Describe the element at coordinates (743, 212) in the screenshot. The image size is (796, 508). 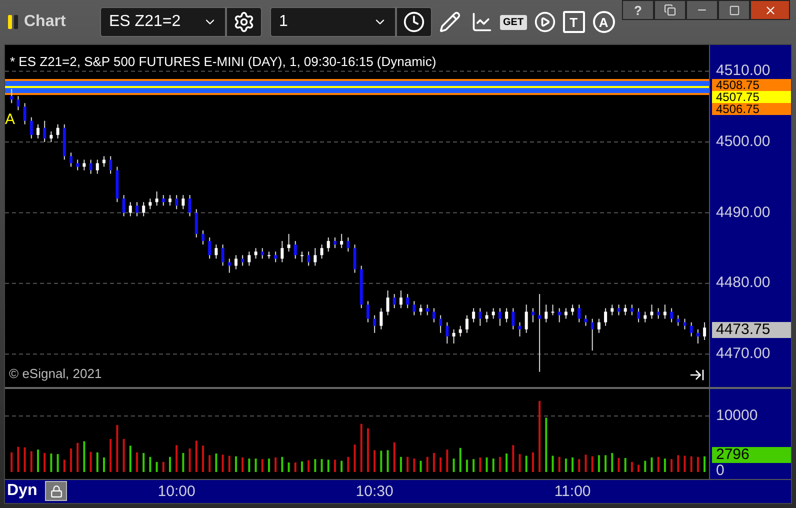
I see `price-tick: 4490.00` at that location.